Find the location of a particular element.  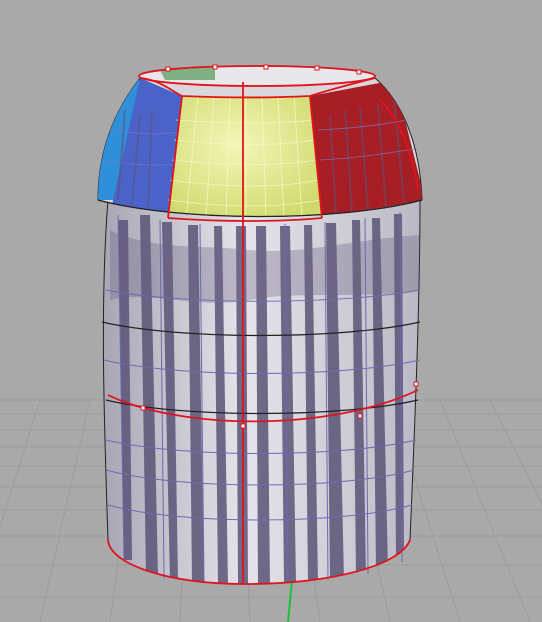

yellow-zone is located at coordinates (245, 157).